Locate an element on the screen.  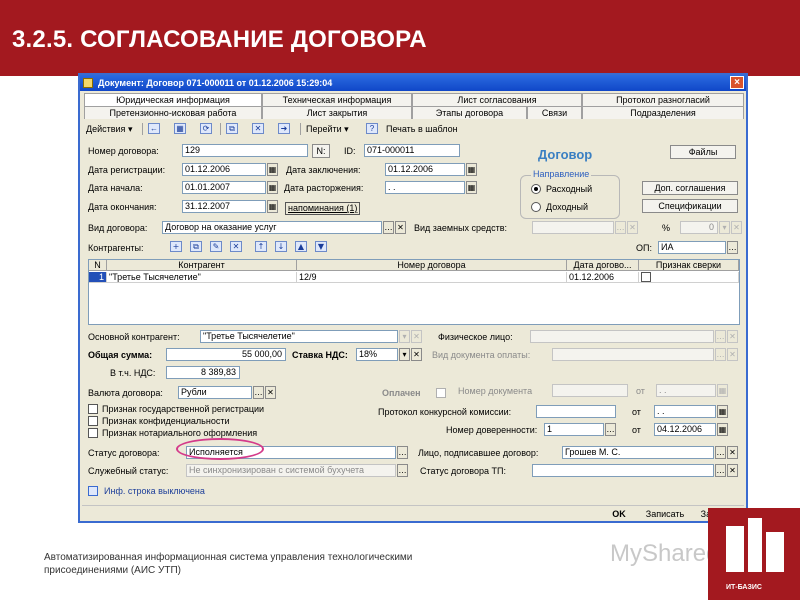
poa-date-field: 04.12.2006 is located at coordinates (685, 429).